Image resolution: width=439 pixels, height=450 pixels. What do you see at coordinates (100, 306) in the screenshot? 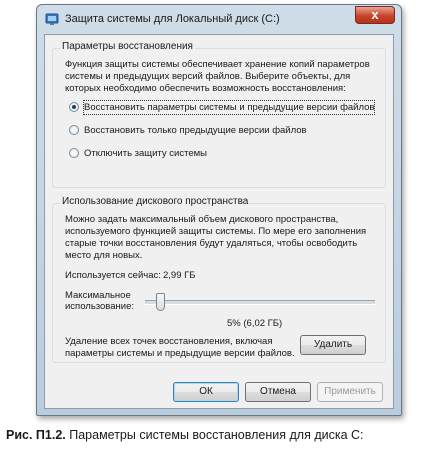
I see `max-usage-label: использование:` at bounding box center [100, 306].